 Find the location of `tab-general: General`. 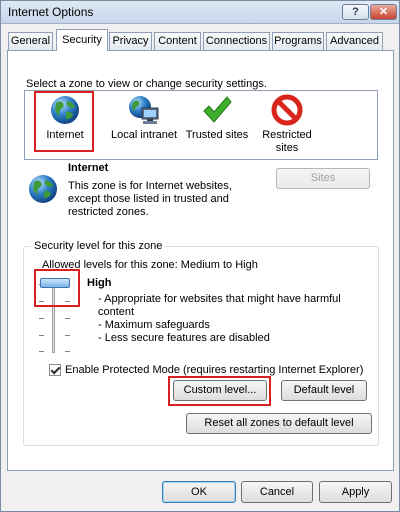

tab-general: General is located at coordinates (30, 41).